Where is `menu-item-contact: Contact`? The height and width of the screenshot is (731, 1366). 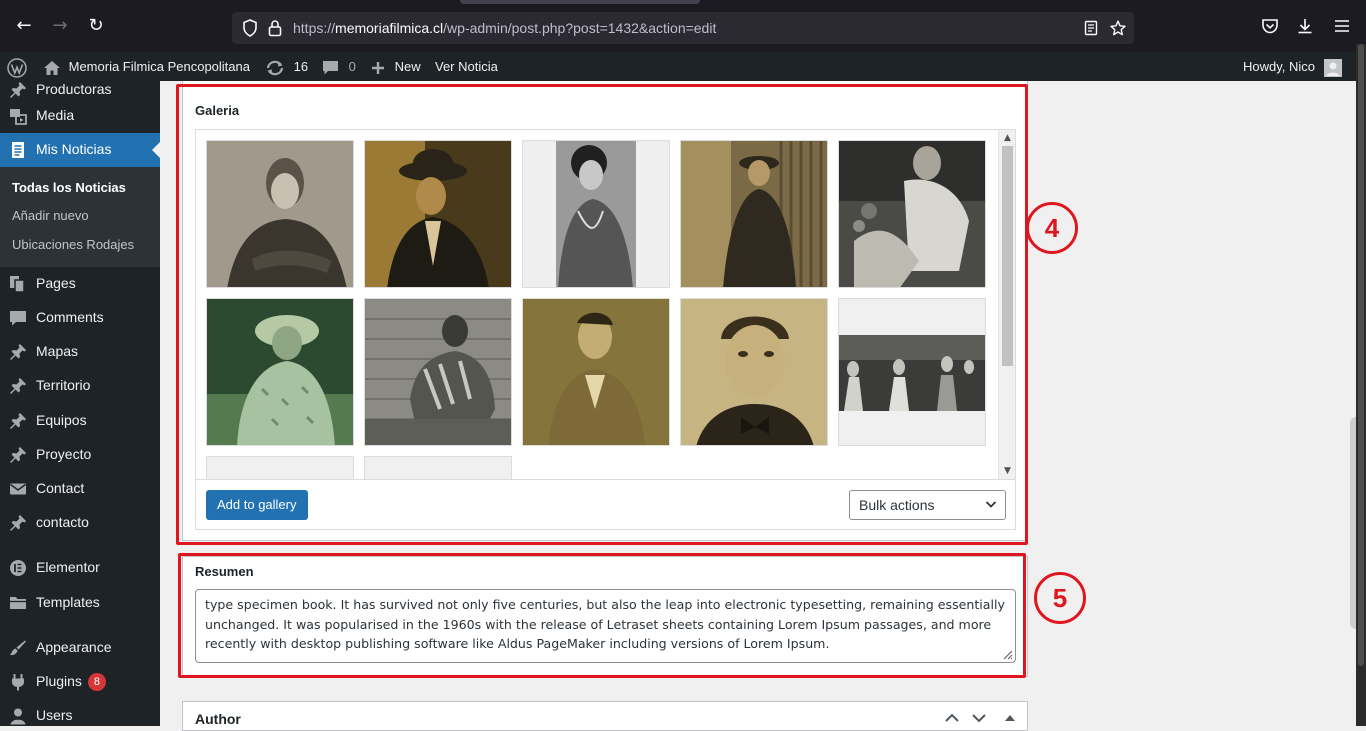 menu-item-contact: Contact is located at coordinates (80, 489).